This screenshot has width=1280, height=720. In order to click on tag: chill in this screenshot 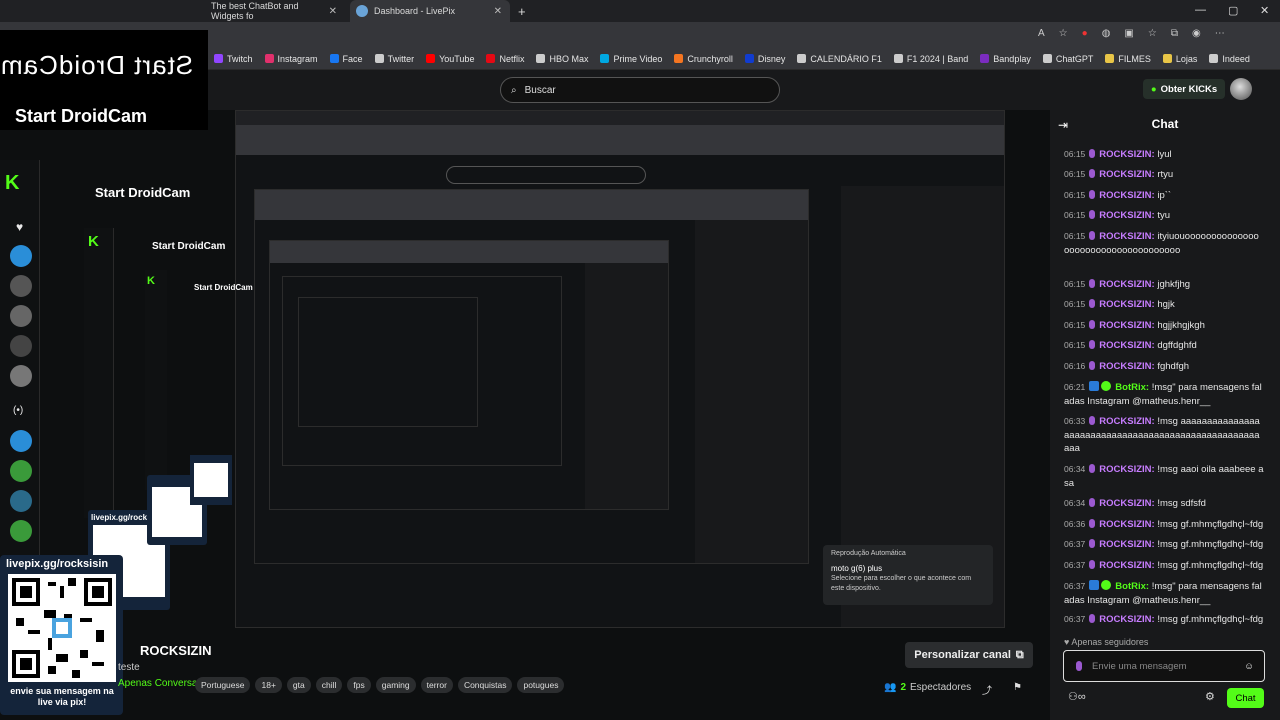, I will do `click(329, 685)`.